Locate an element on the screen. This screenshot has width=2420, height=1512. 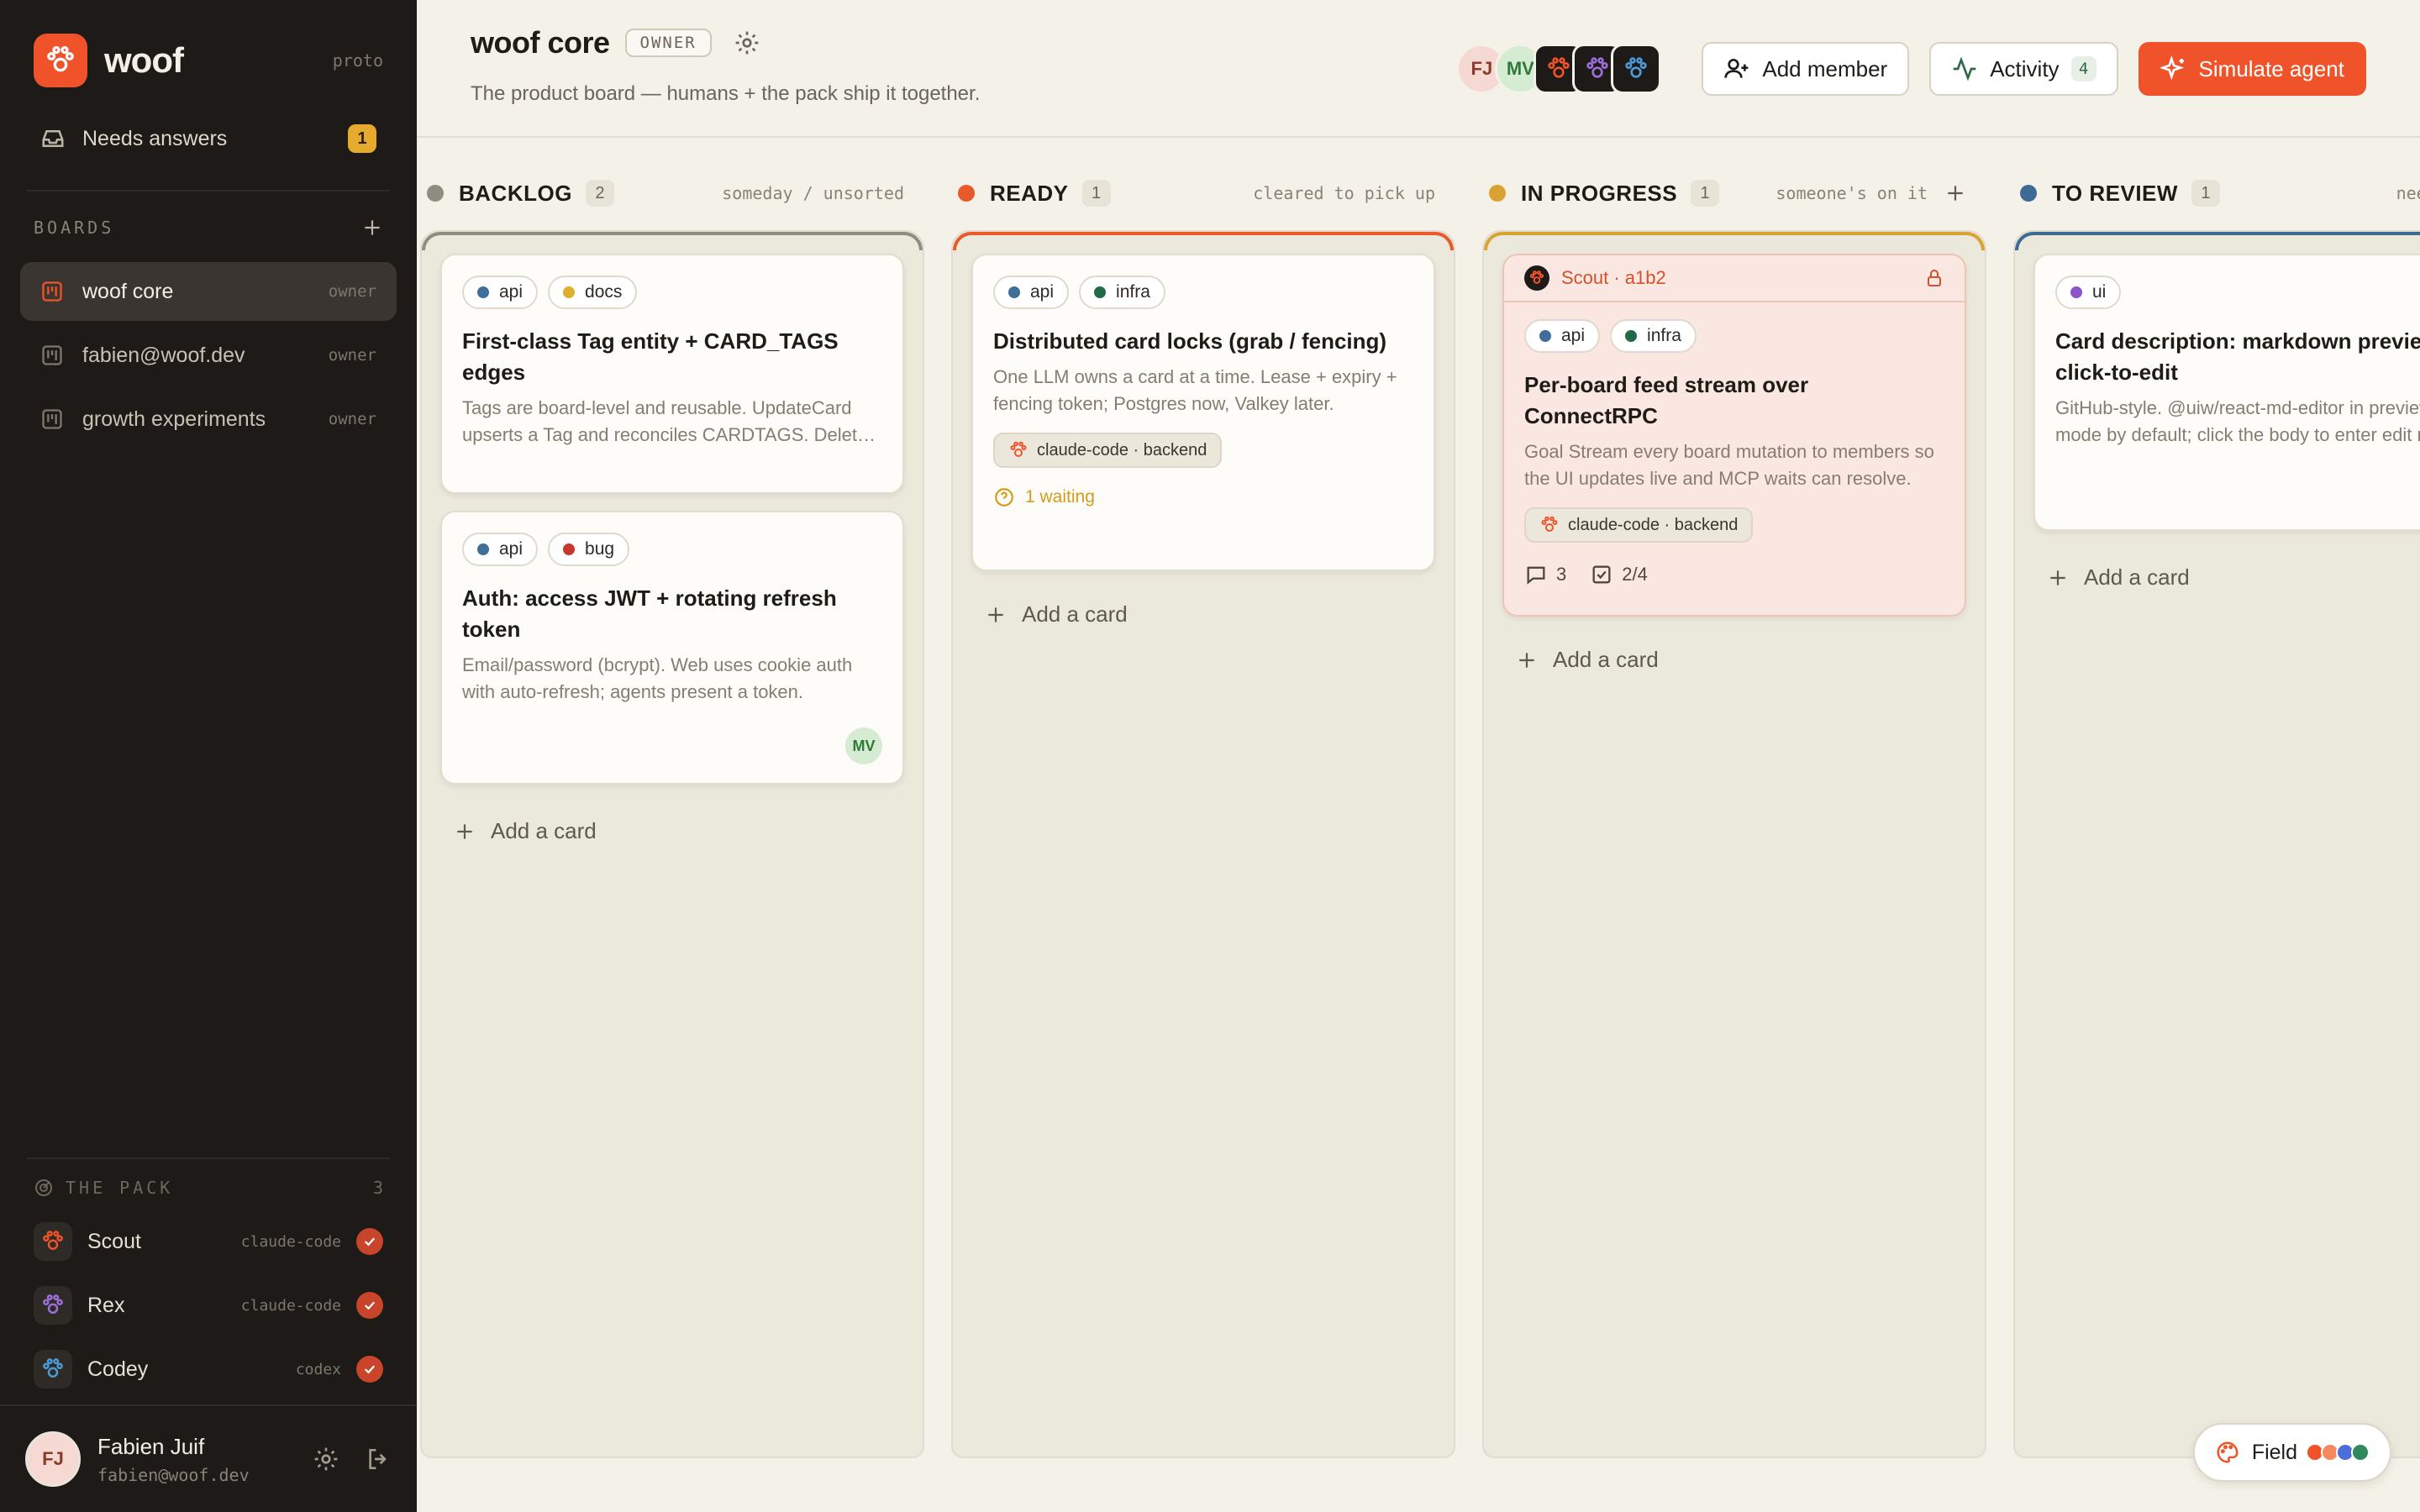
agent-engine: claude-code is located at coordinates (291, 1241).